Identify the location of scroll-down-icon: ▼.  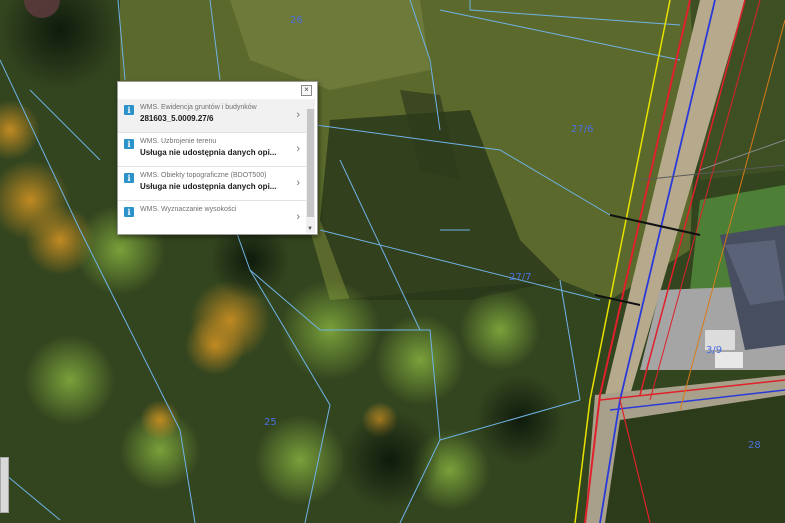
(310, 229).